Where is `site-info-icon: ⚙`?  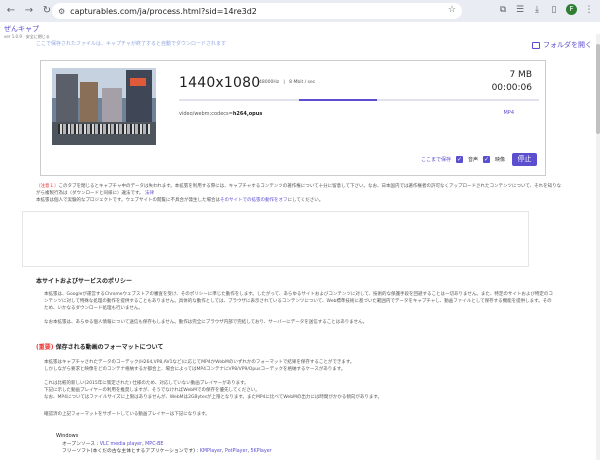 site-info-icon: ⚙ is located at coordinates (61, 11).